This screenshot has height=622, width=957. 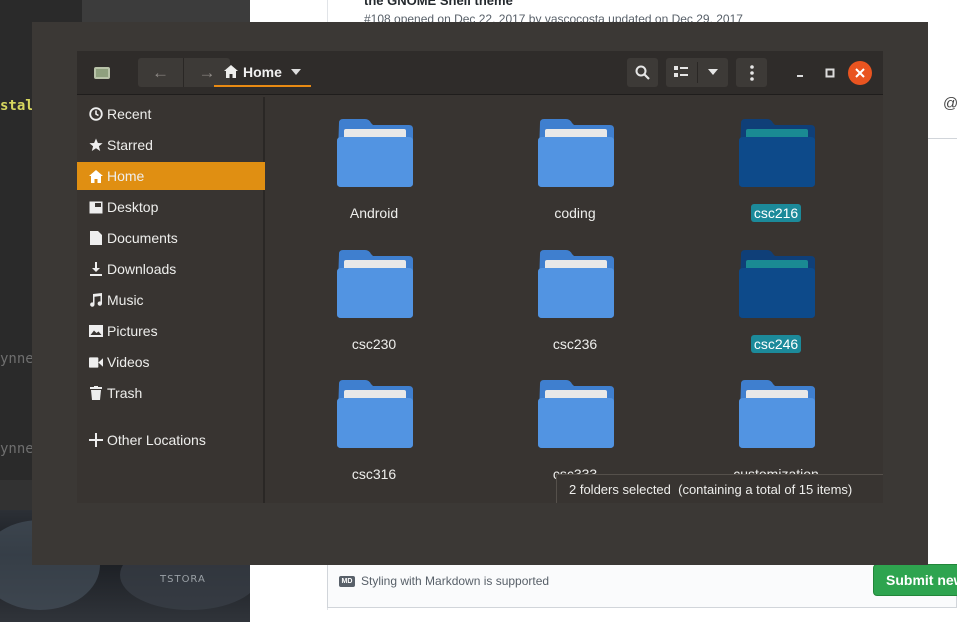 I want to click on close-icon, so click(x=860, y=73).